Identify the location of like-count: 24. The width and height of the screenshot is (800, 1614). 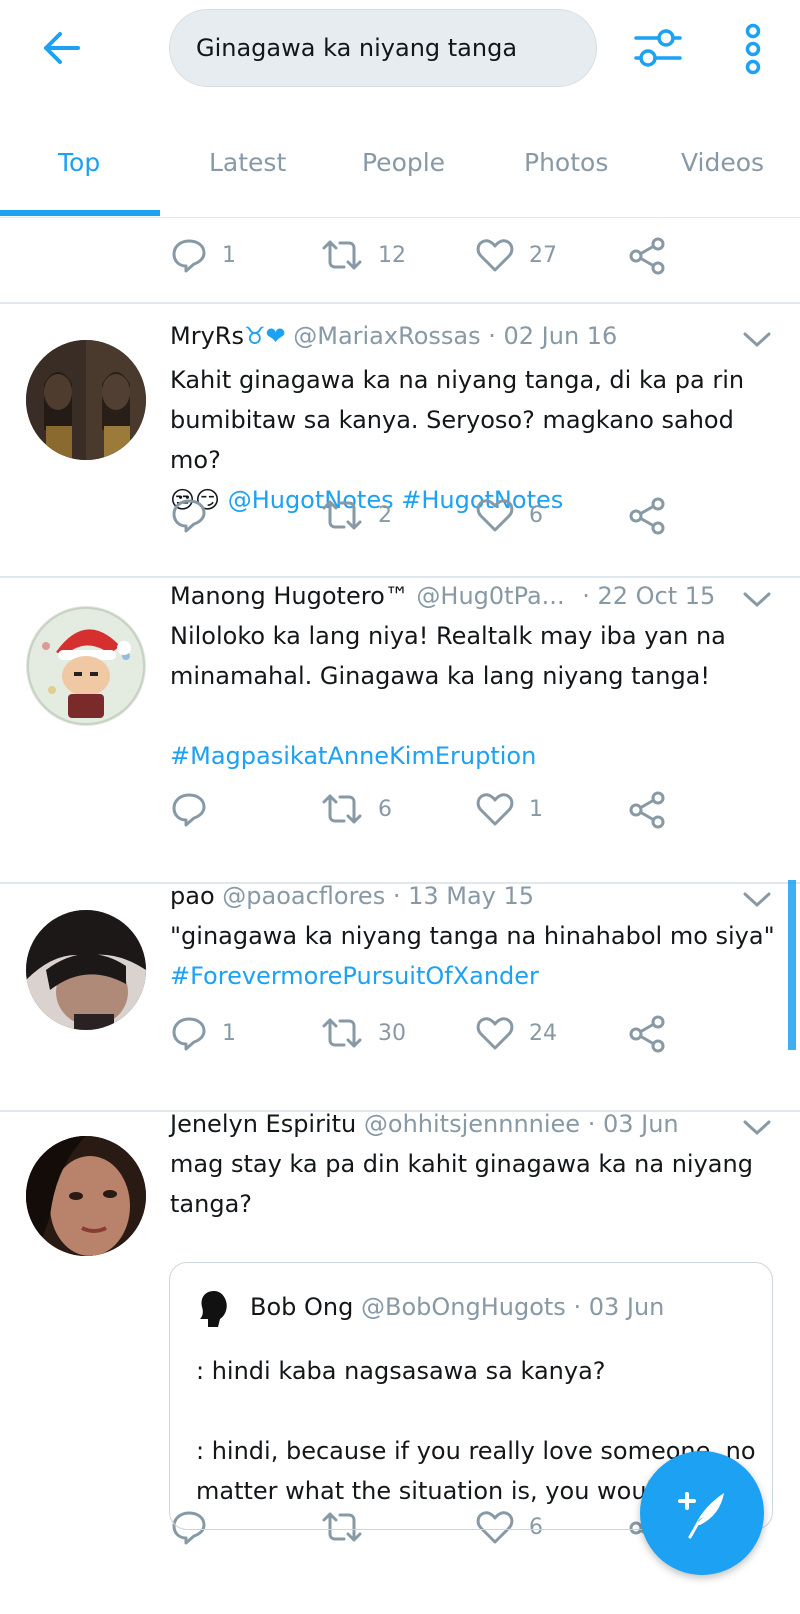
(543, 1033).